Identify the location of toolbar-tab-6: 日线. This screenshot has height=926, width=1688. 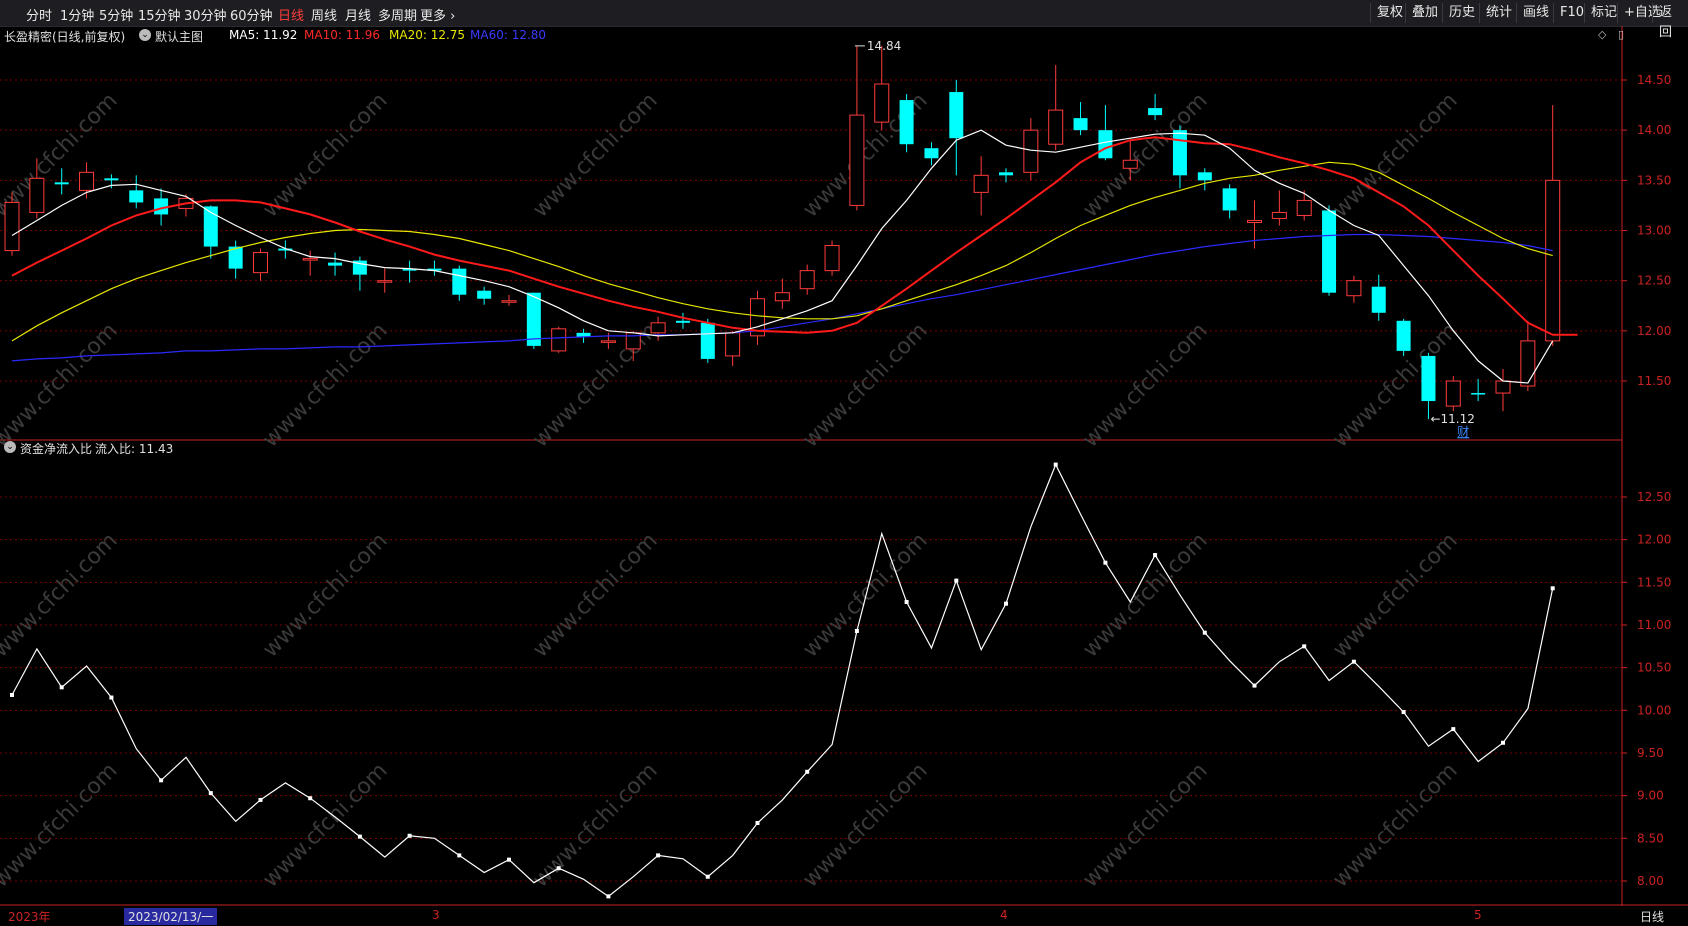
(291, 14).